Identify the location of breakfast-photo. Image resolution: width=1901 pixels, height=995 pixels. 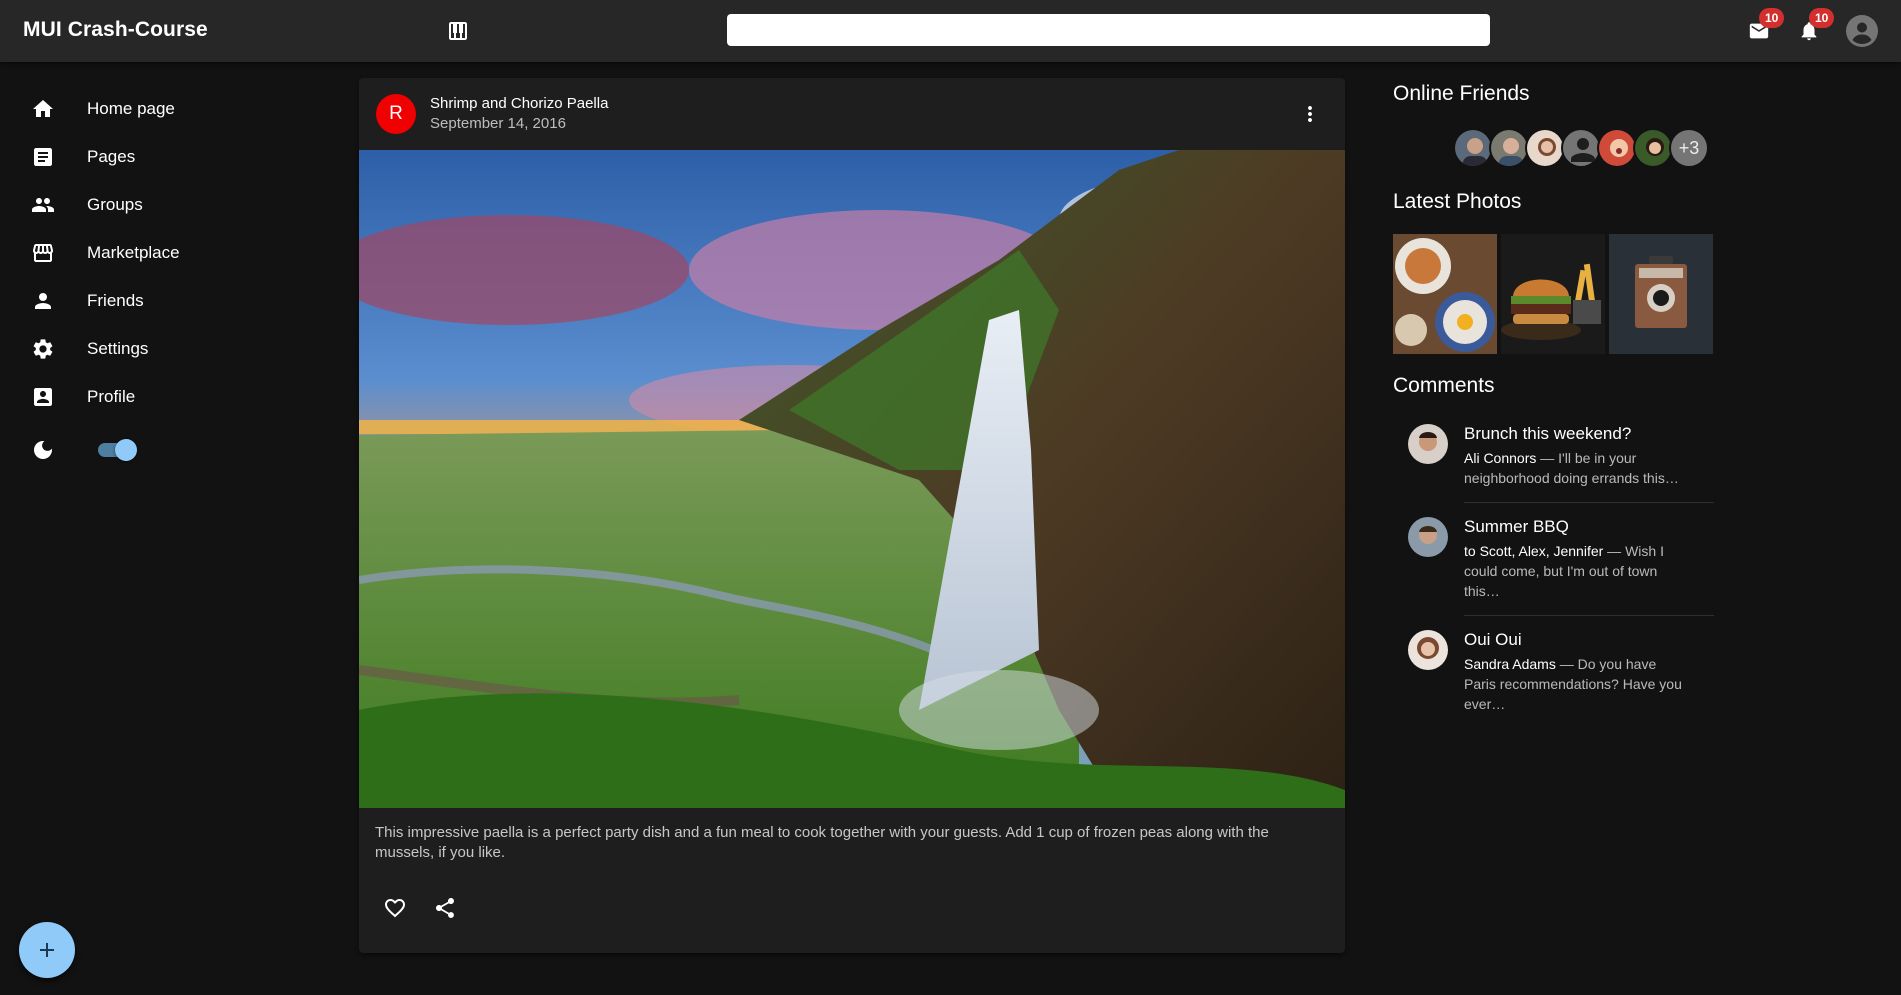
(1445, 294).